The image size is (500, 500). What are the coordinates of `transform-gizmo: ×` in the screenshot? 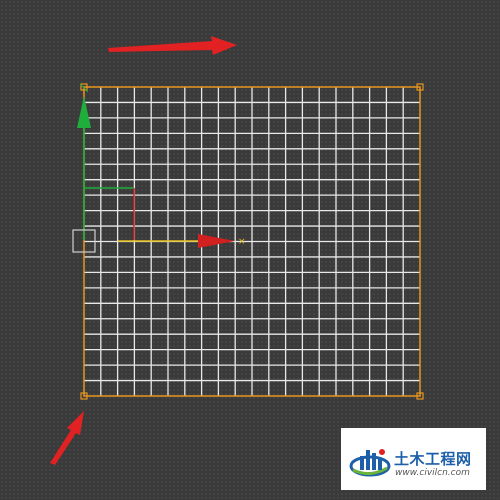 It's located at (159, 168).